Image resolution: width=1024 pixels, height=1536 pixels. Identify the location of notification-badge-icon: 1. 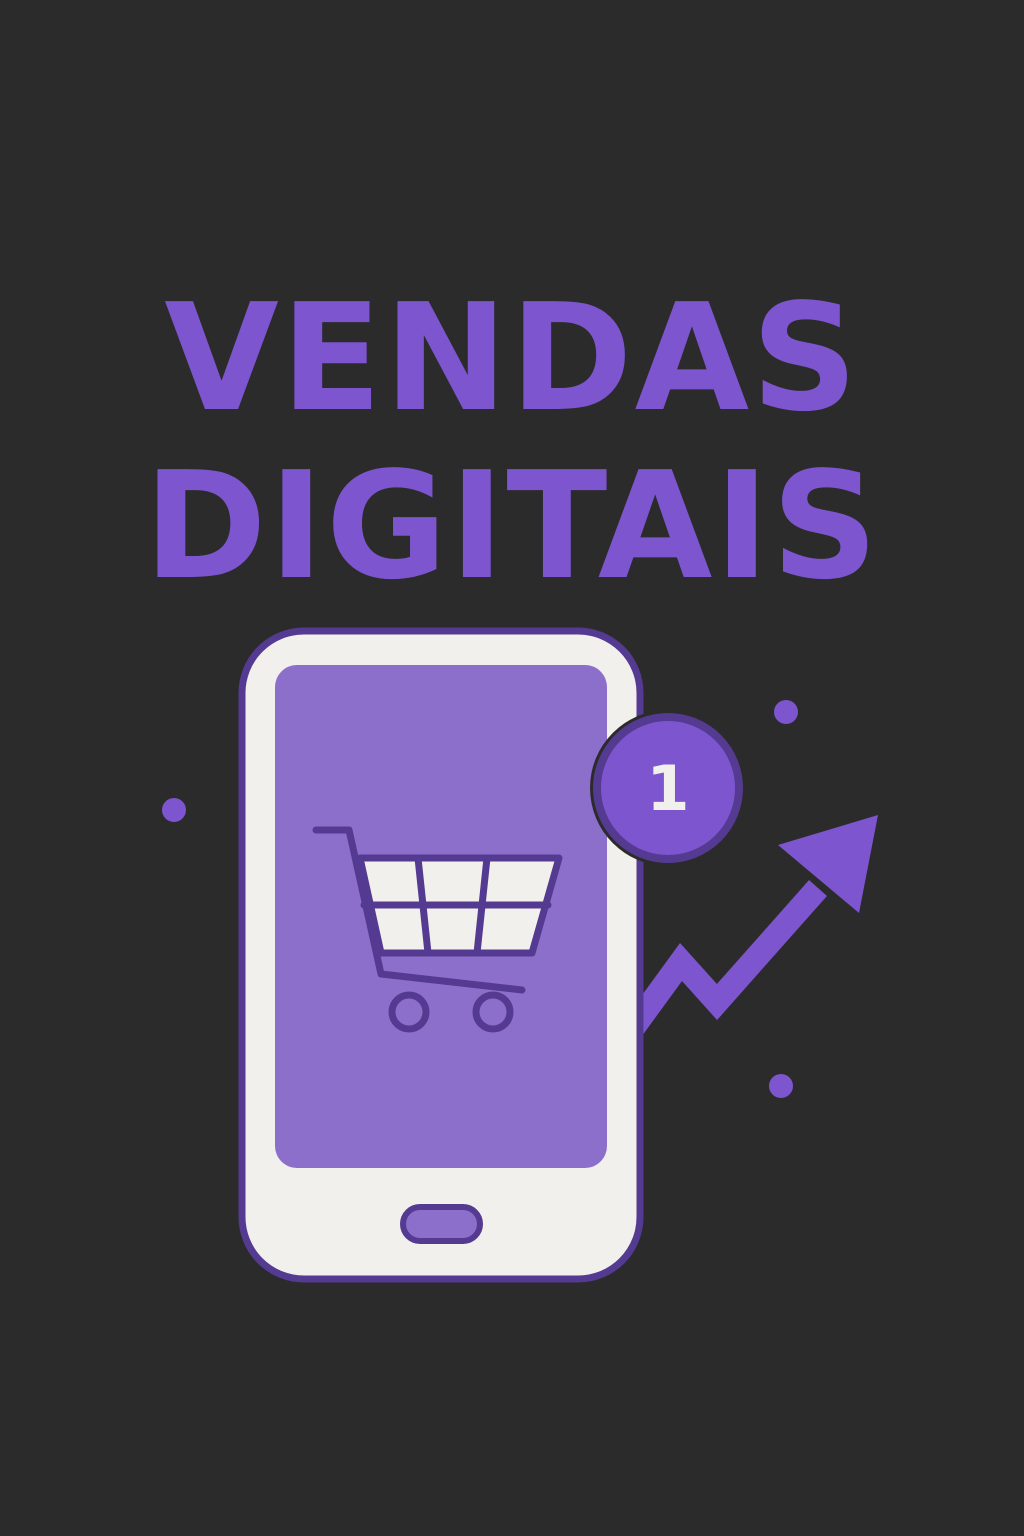
(668, 788).